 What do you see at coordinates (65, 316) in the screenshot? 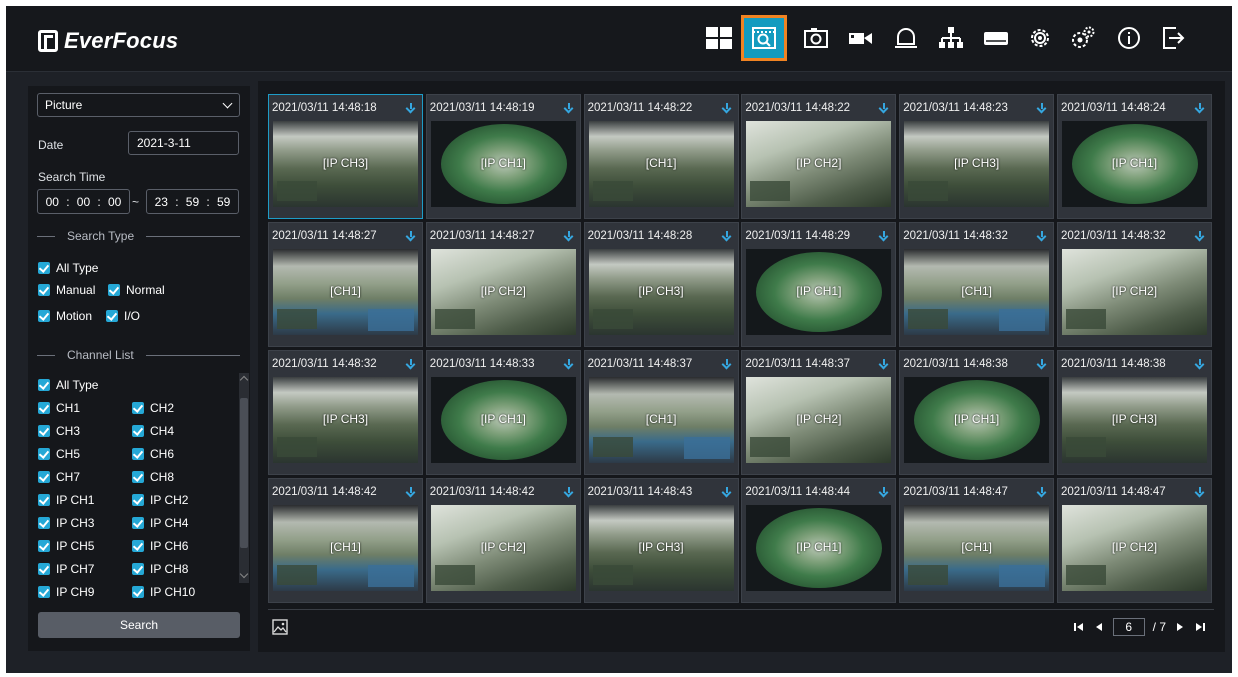
I see `checkbox-search-type-motion: Motion` at bounding box center [65, 316].